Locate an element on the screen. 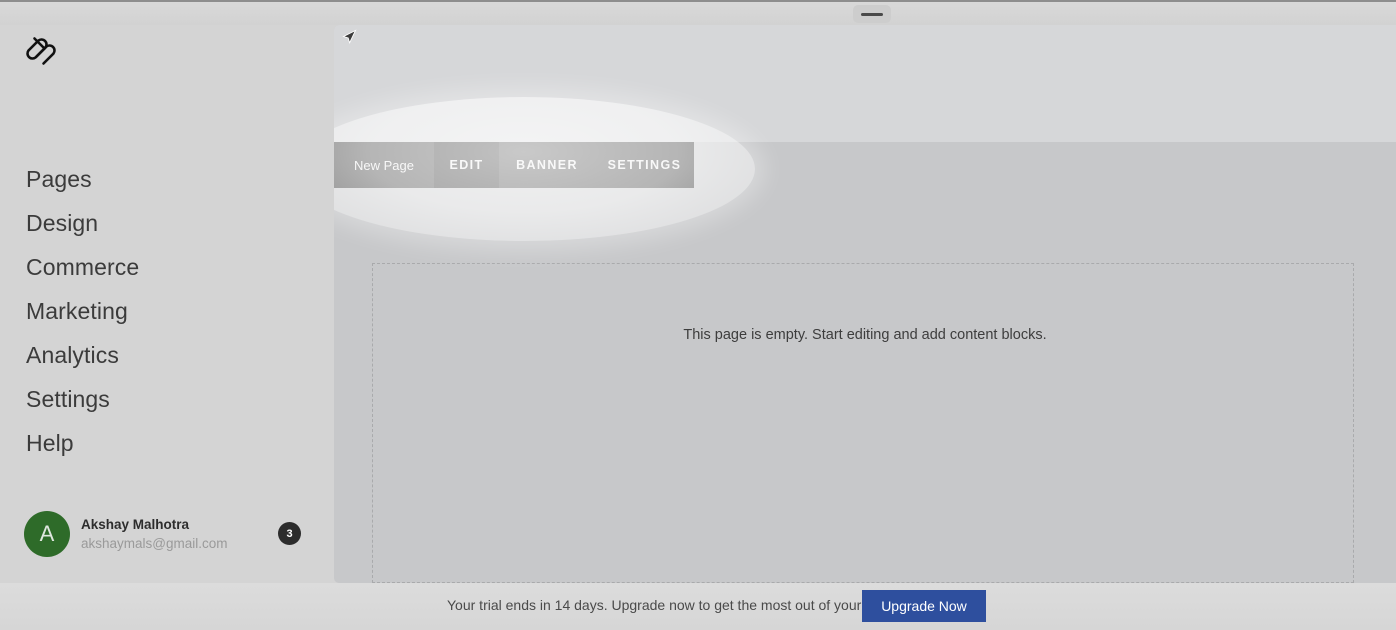 This screenshot has height=630, width=1396. page-toolbar: New Page EDIT BANNER SETTINGS is located at coordinates (514, 165).